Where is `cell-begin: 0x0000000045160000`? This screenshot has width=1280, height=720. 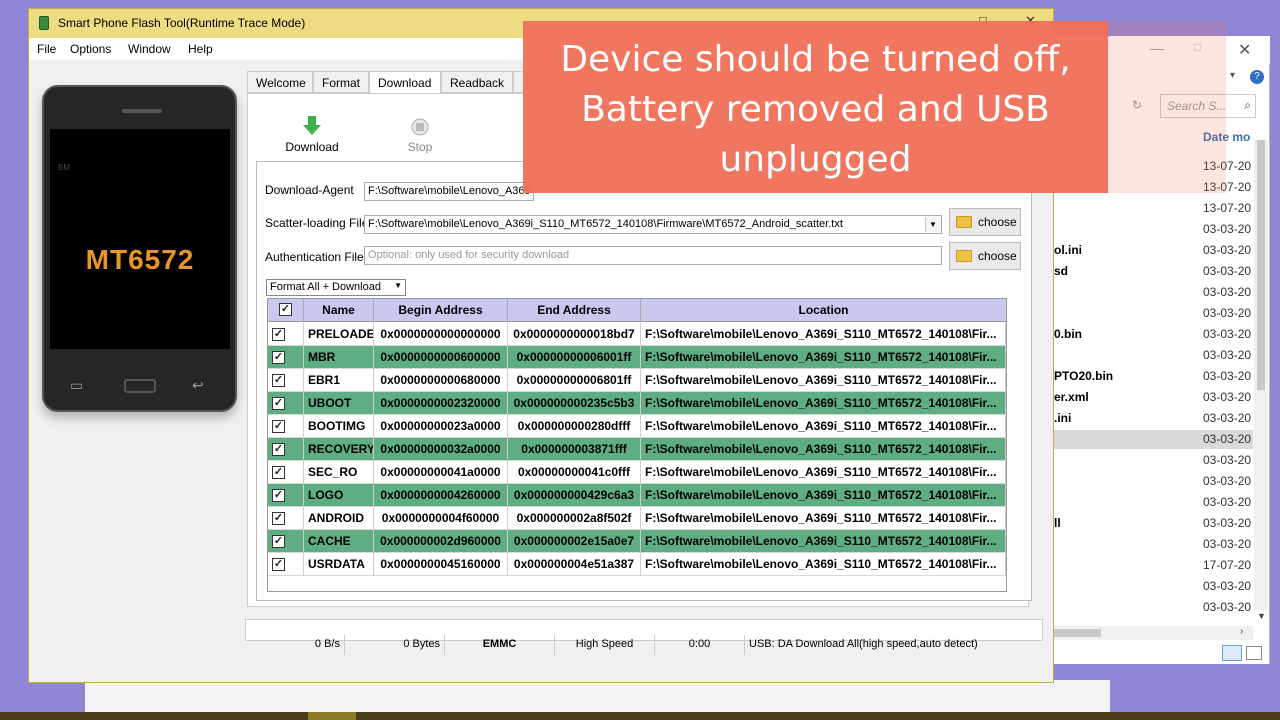 cell-begin: 0x0000000045160000 is located at coordinates (441, 564).